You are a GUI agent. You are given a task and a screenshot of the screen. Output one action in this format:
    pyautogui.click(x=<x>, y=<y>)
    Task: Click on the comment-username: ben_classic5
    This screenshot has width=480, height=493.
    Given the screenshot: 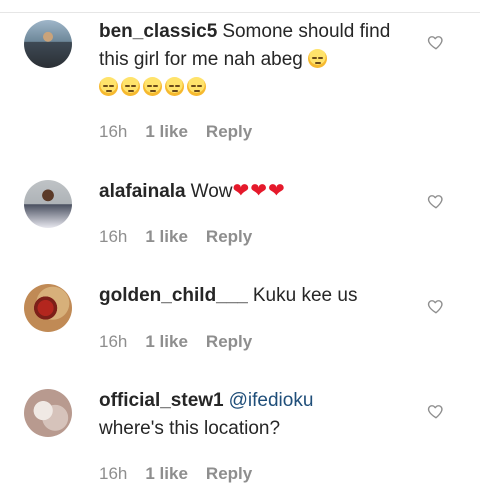 What is the action you would take?
    pyautogui.click(x=158, y=31)
    